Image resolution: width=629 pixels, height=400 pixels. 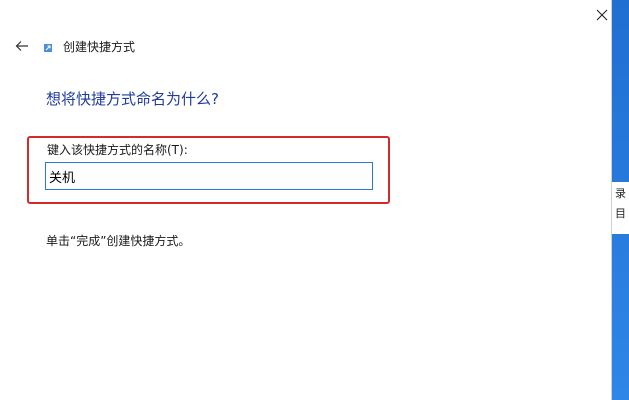 What do you see at coordinates (209, 176) in the screenshot?
I see `shortcut-name-input` at bounding box center [209, 176].